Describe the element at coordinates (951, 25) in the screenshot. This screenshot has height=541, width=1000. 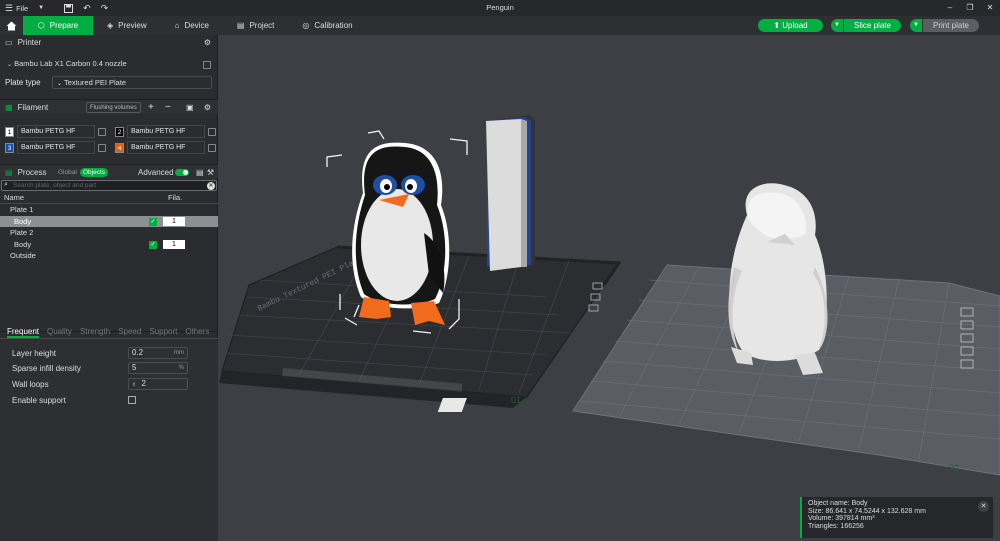
I see `print-plate-button: Print plate` at that location.